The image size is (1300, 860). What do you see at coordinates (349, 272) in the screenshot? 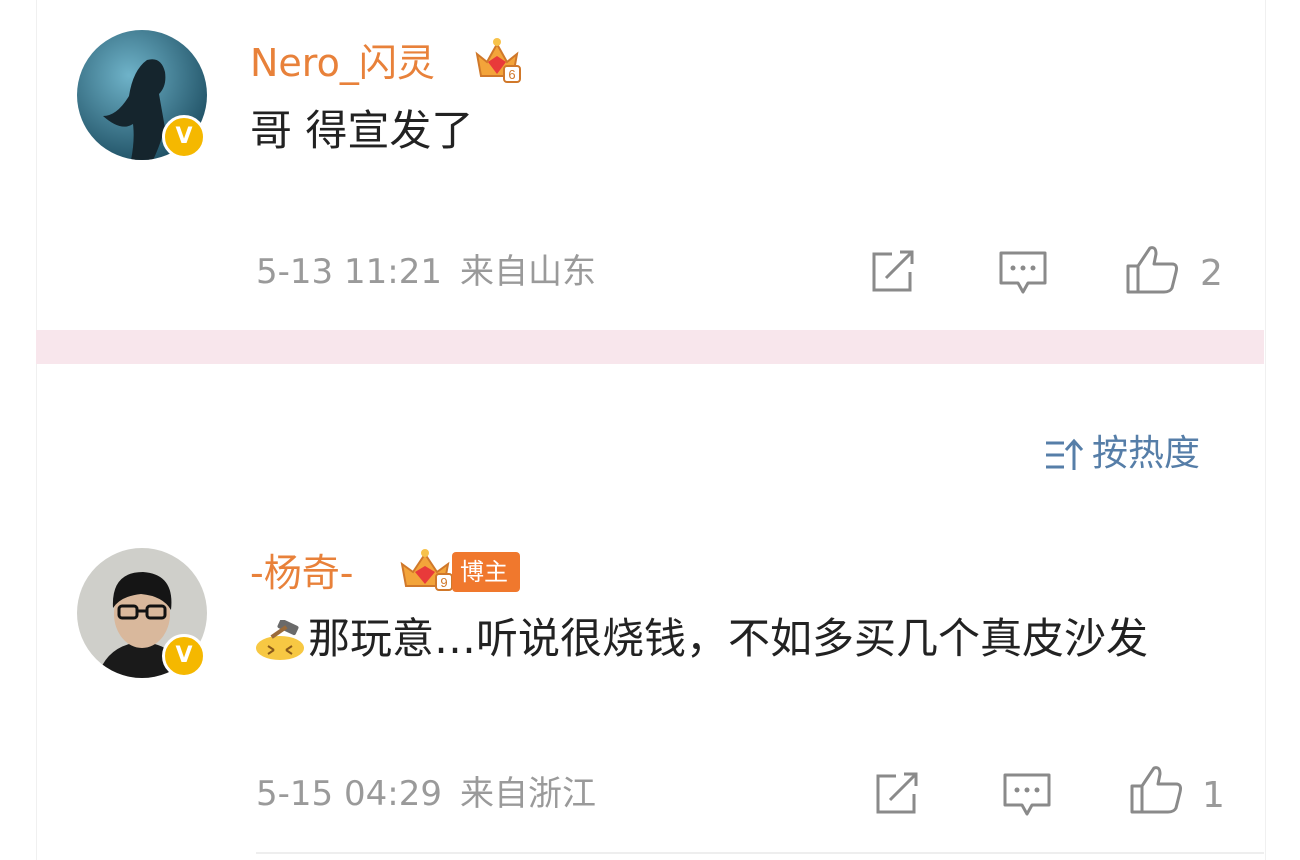
I see `comment-date: 5-13 11:21` at bounding box center [349, 272].